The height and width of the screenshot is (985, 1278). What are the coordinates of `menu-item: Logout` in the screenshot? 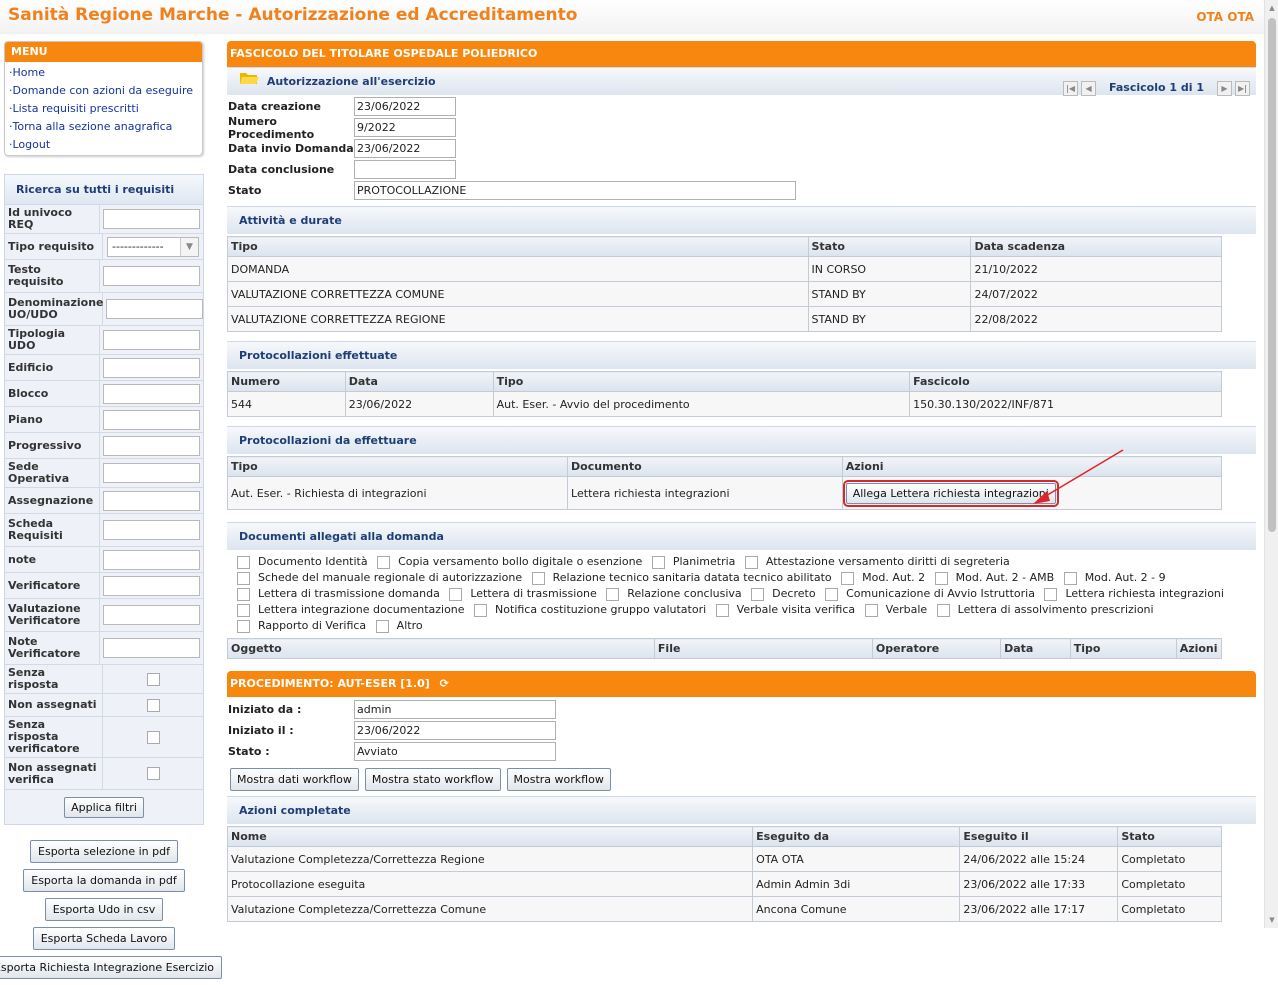 It's located at (103, 145).